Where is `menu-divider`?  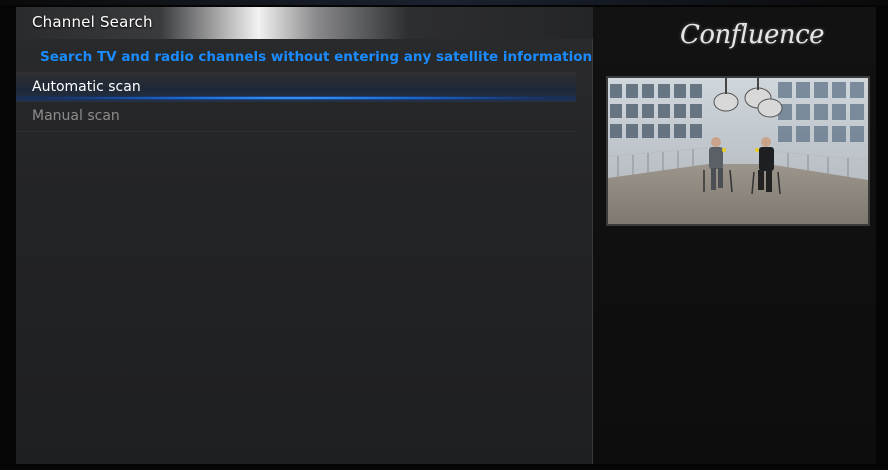 menu-divider is located at coordinates (296, 131).